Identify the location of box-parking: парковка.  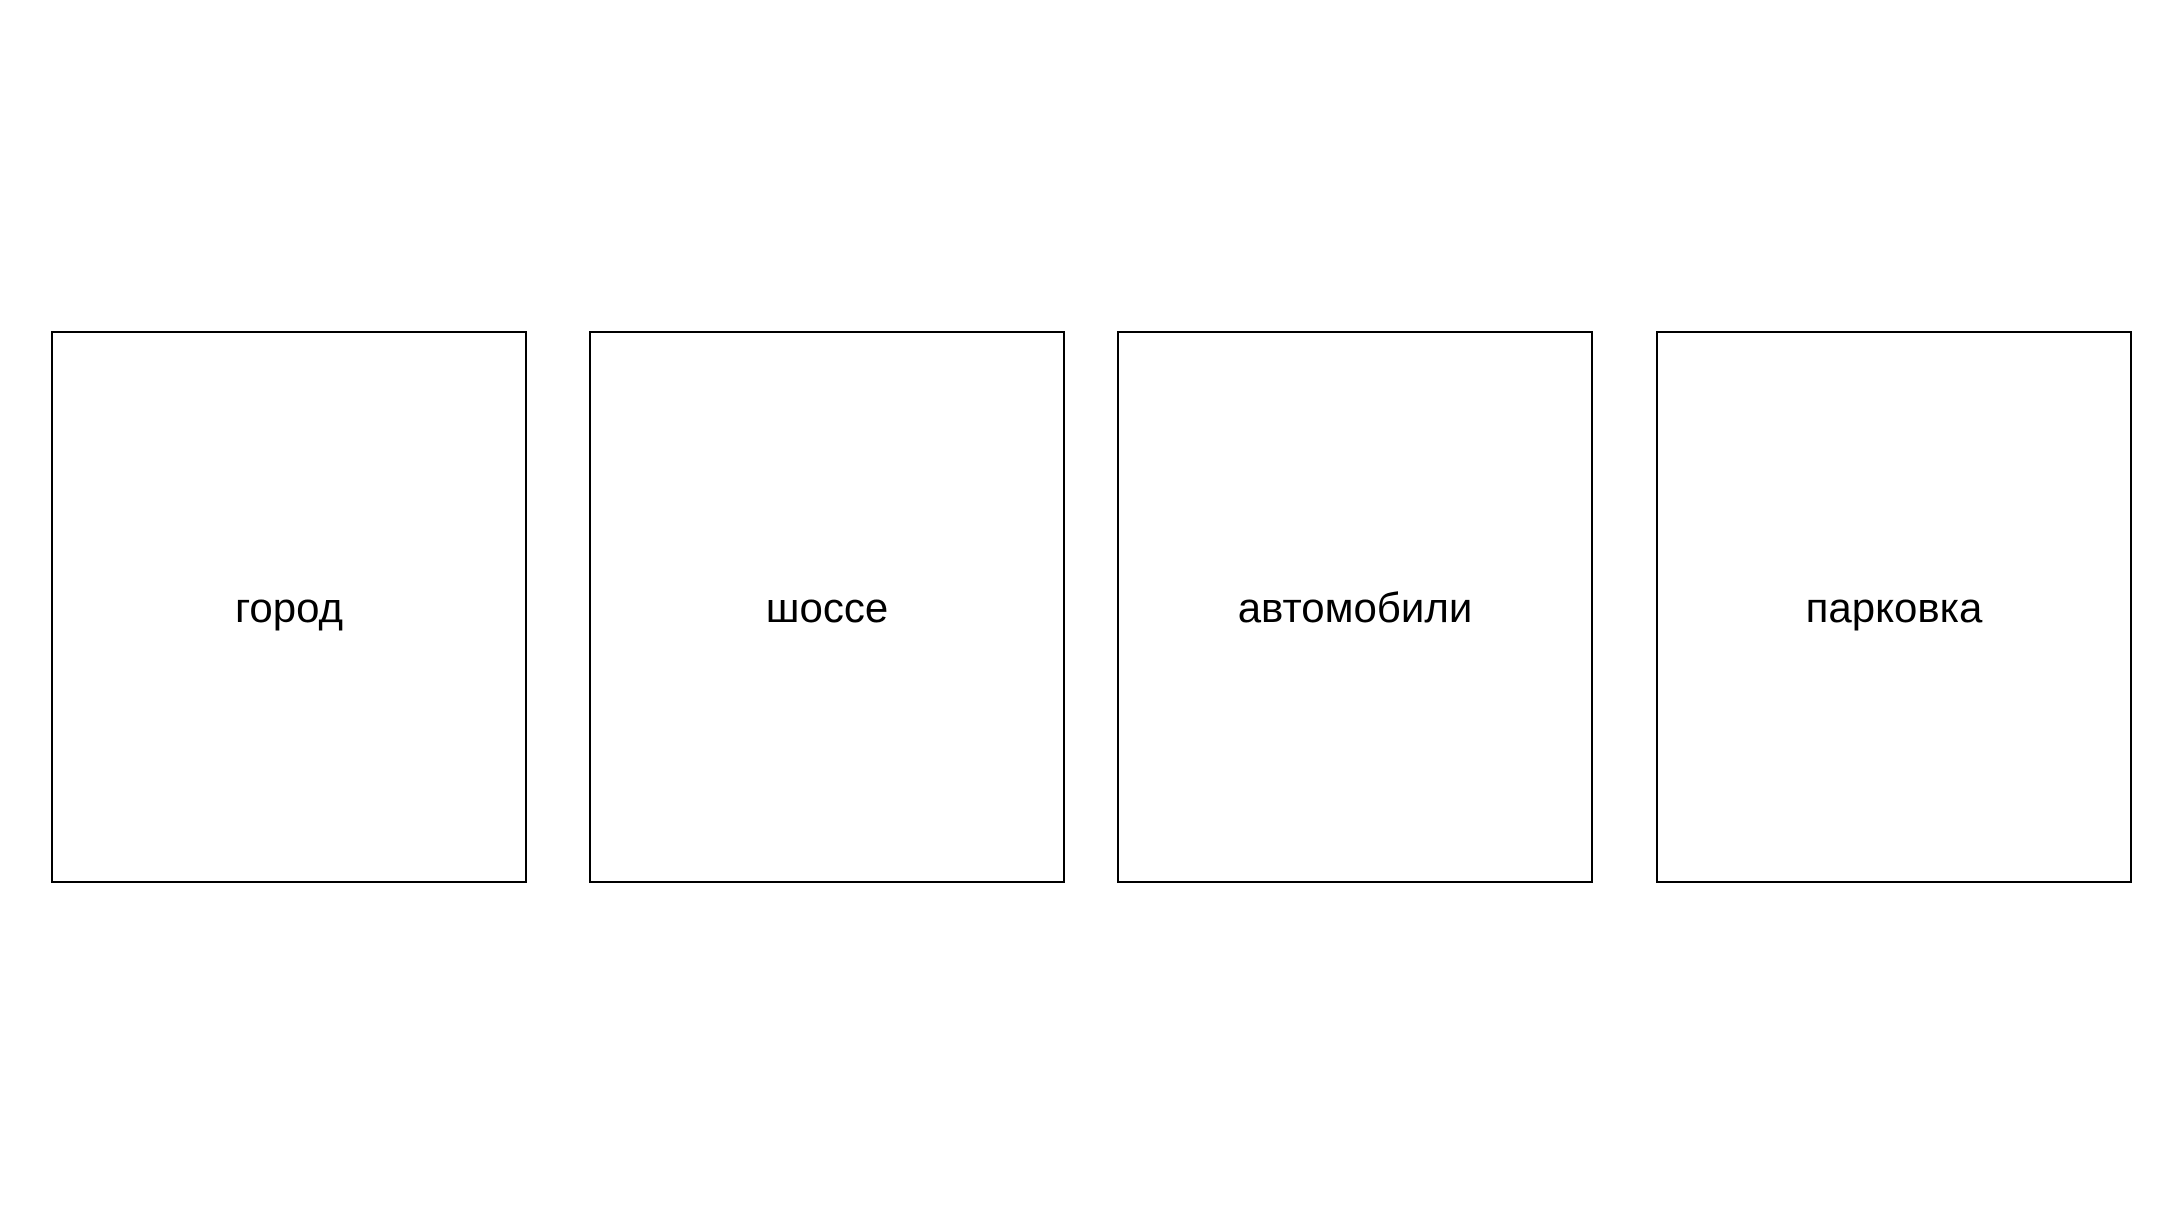
(1894, 607).